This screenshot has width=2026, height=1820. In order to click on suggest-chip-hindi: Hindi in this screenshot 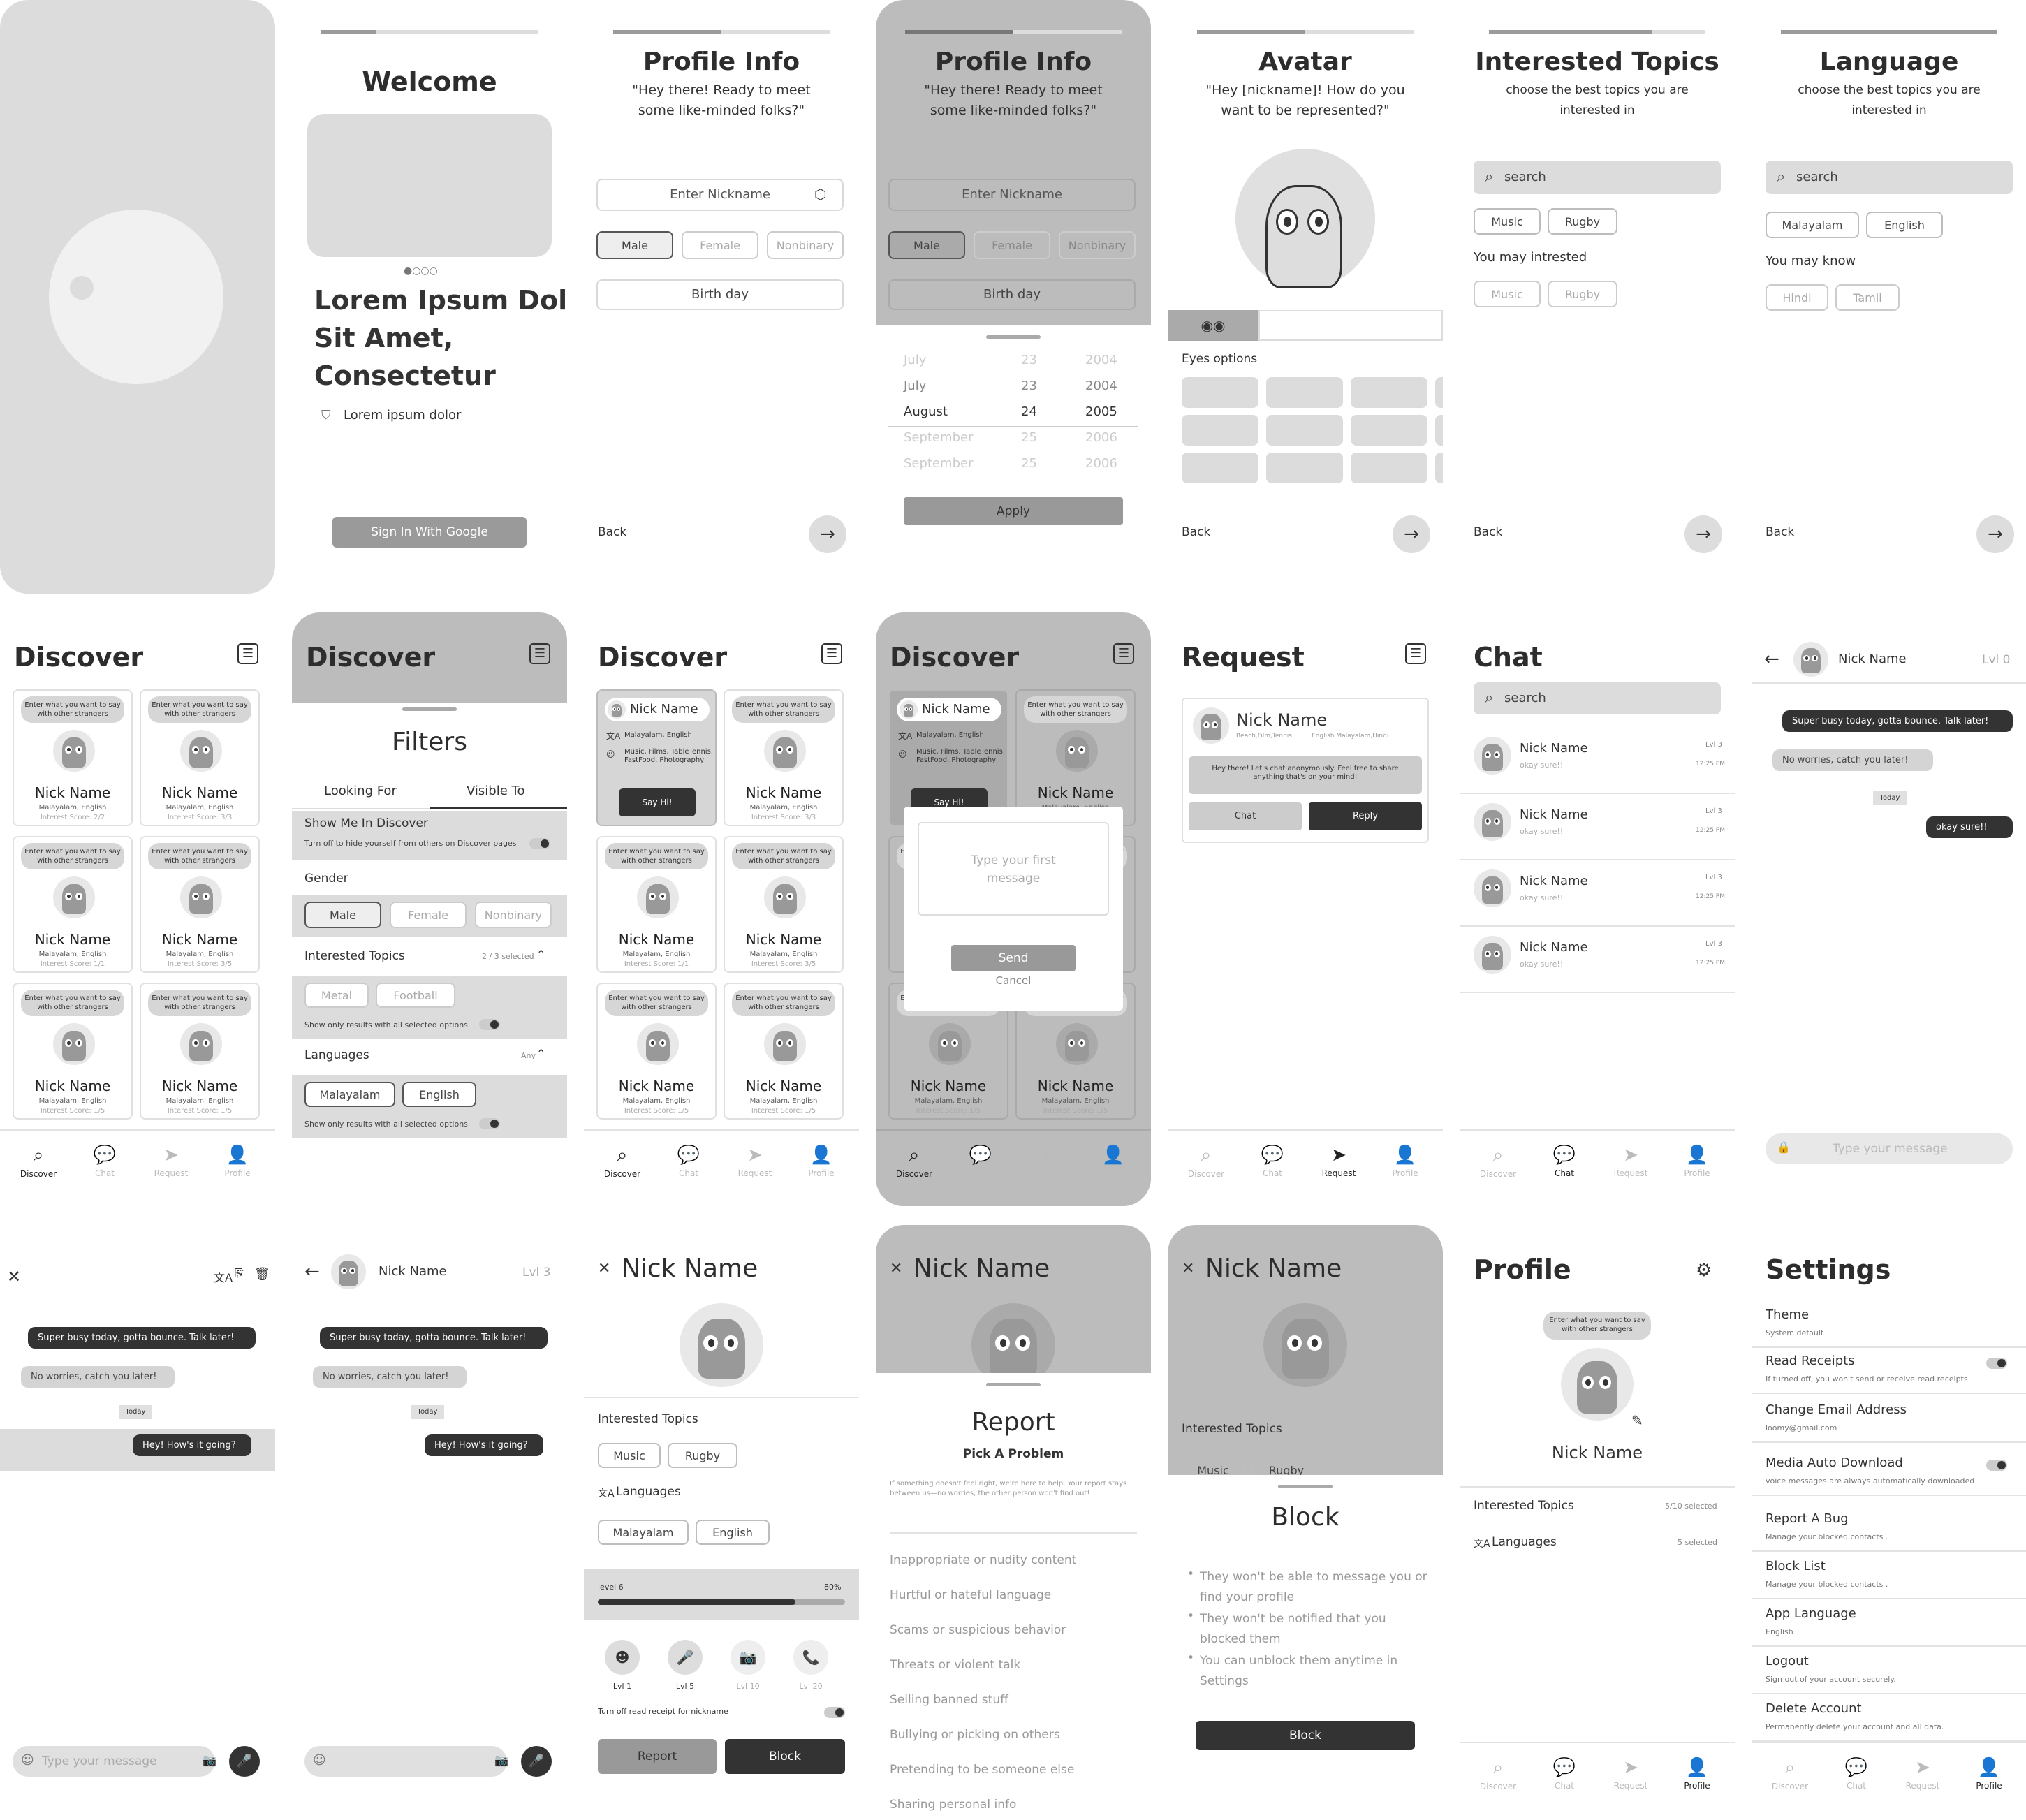, I will do `click(1797, 297)`.